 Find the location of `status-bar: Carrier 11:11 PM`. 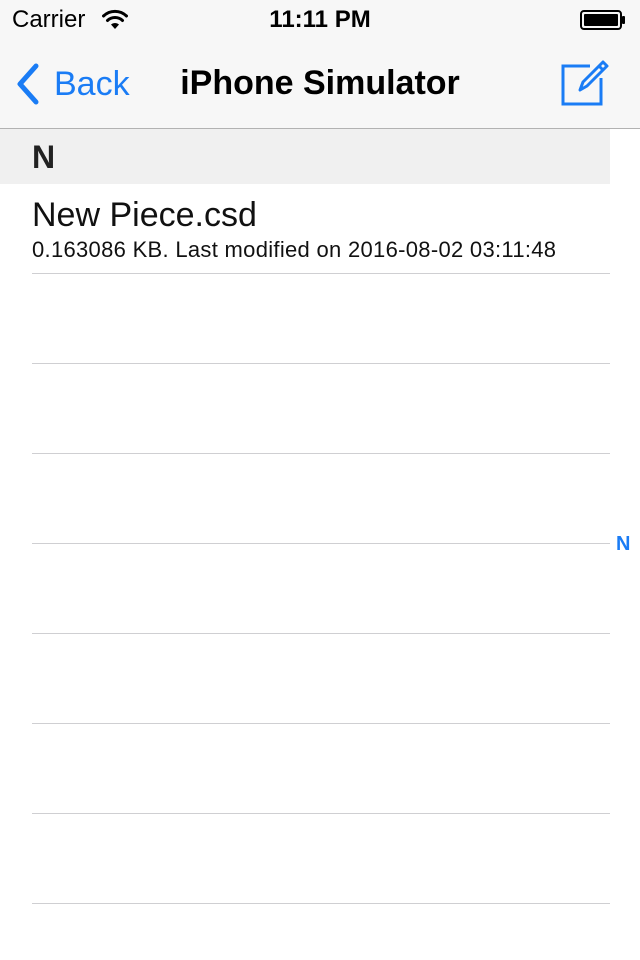

status-bar: Carrier 11:11 PM is located at coordinates (320, 20).